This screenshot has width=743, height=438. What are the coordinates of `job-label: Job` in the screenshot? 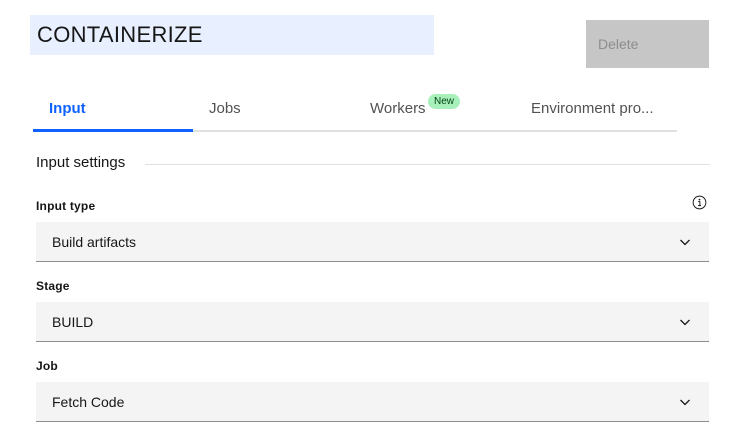 It's located at (47, 366).